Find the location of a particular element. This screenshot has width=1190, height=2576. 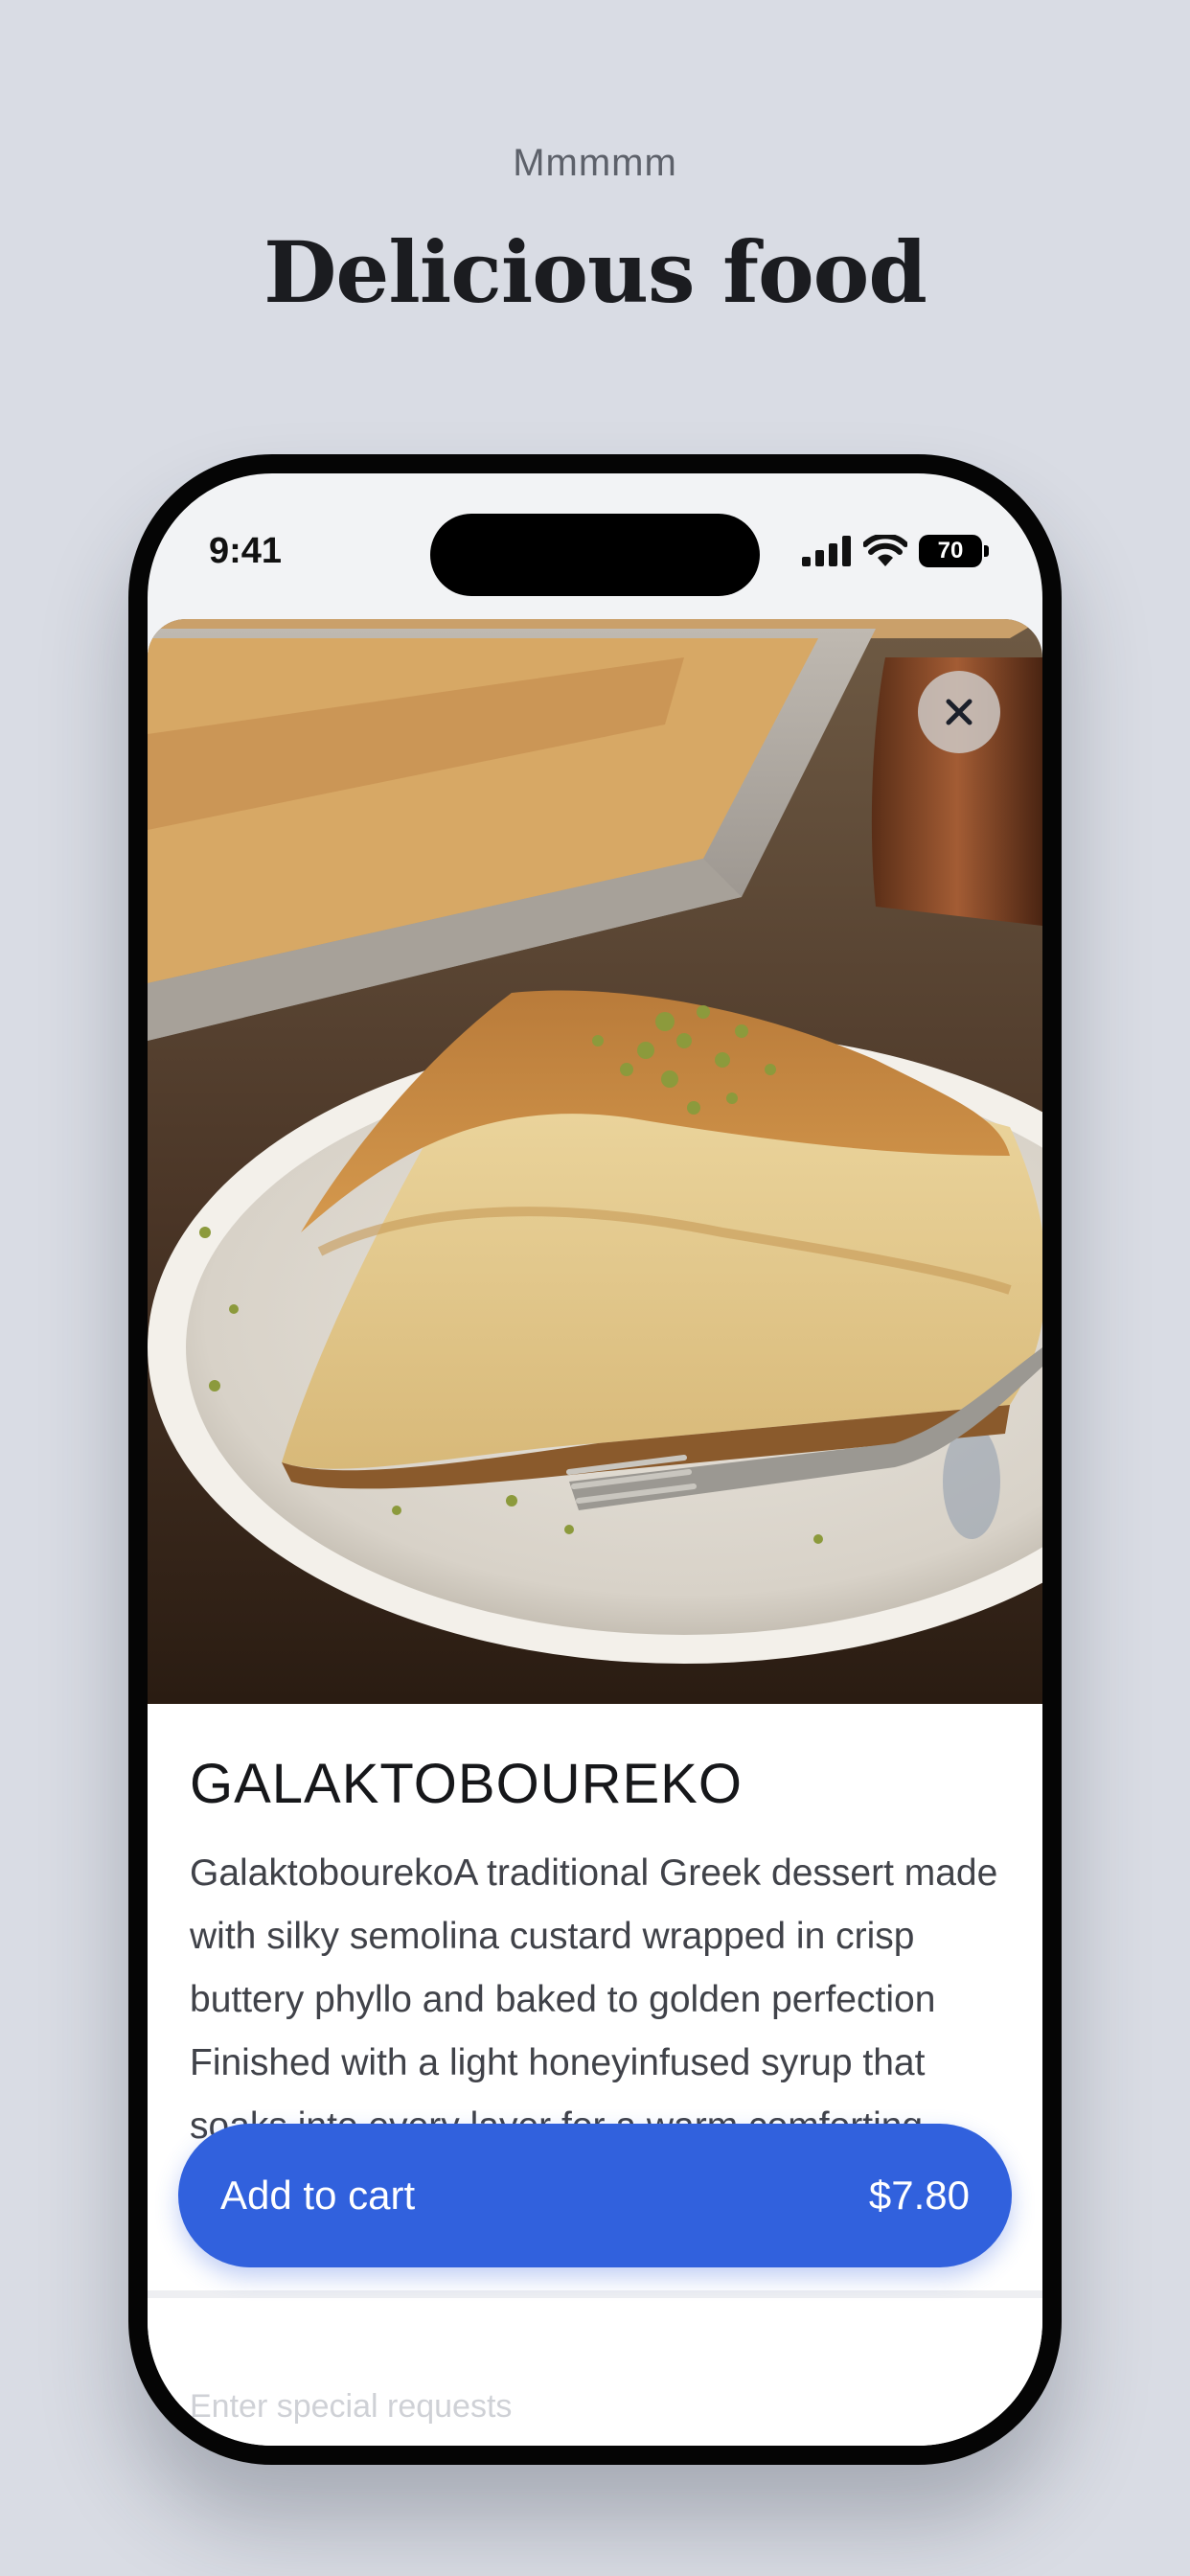

page-headline: Delicious food is located at coordinates (595, 272).